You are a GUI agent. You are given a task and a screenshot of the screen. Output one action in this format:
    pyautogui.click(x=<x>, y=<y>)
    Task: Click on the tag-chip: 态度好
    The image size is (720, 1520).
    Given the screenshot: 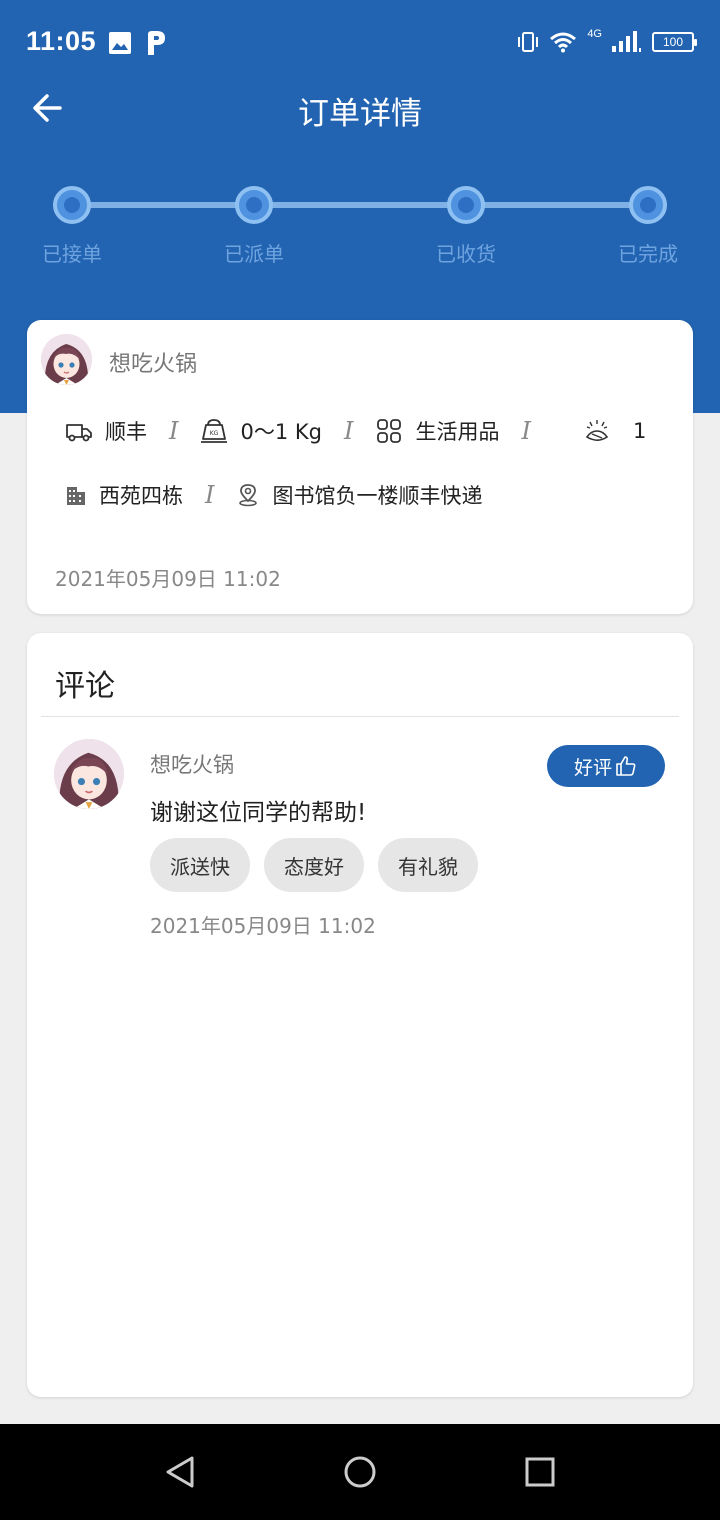 What is the action you would take?
    pyautogui.click(x=314, y=865)
    